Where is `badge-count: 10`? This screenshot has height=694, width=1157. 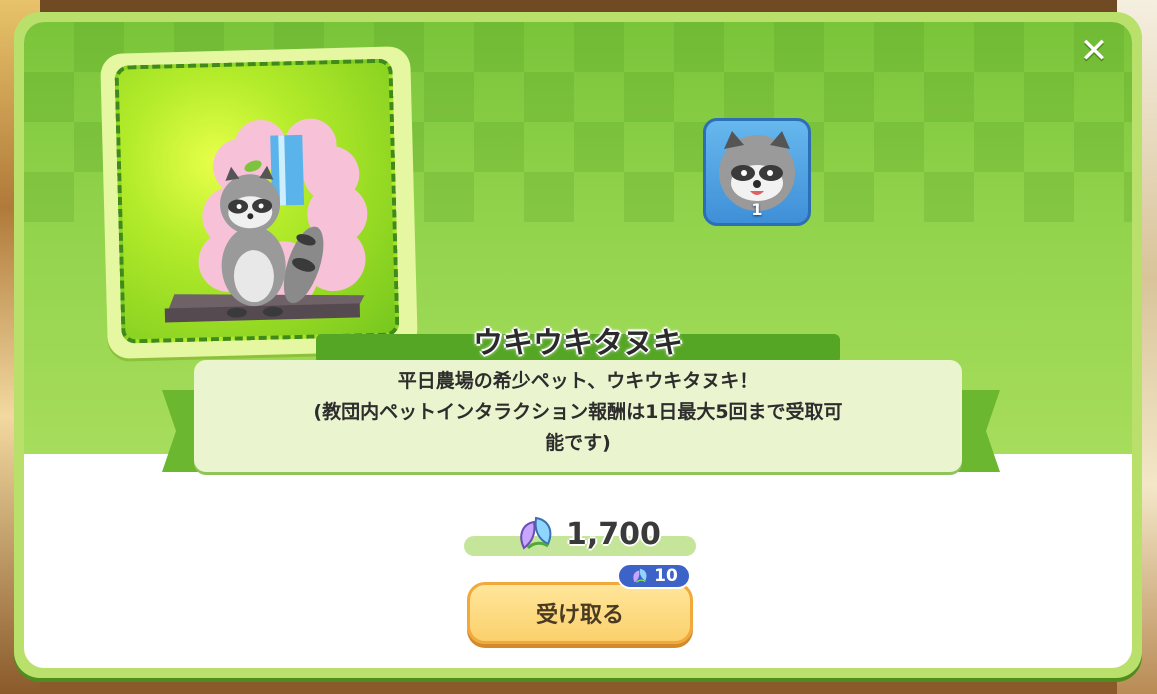
badge-count: 10 is located at coordinates (666, 576).